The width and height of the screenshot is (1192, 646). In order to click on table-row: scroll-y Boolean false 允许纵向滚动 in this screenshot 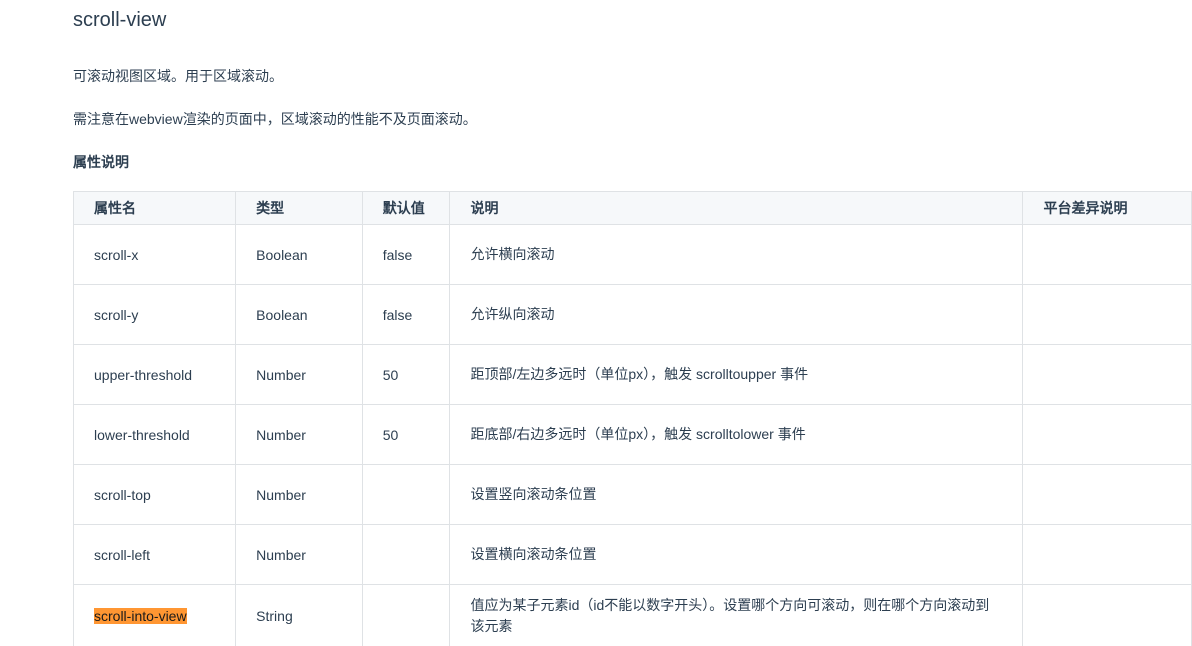, I will do `click(632, 314)`.